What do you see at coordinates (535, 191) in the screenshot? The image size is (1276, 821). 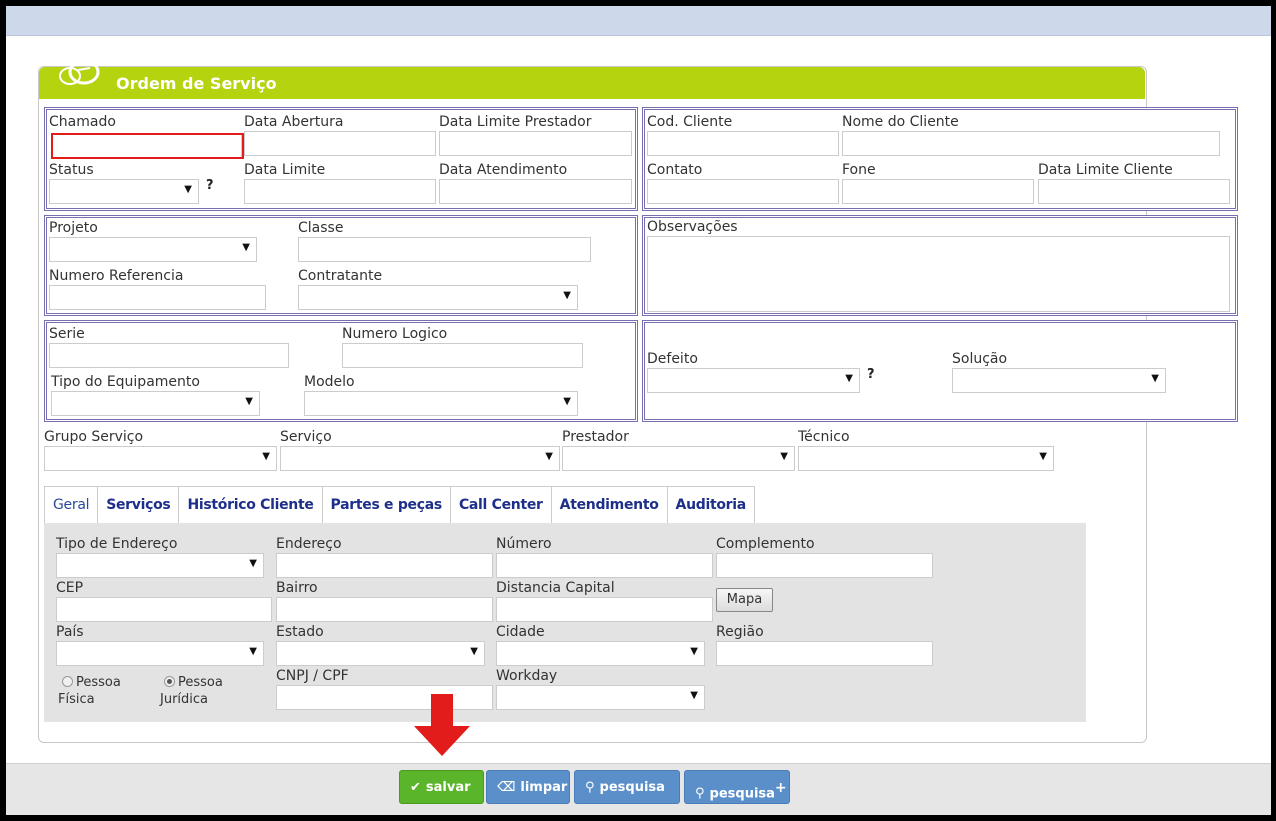 I see `data-atendimento-input` at bounding box center [535, 191].